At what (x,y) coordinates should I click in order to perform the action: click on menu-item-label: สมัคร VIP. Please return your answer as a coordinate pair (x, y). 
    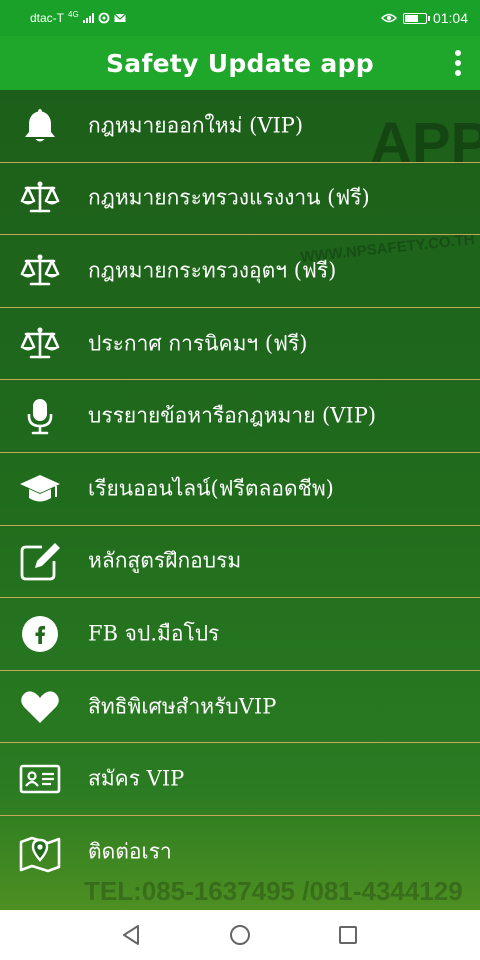
    Looking at the image, I should click on (136, 778).